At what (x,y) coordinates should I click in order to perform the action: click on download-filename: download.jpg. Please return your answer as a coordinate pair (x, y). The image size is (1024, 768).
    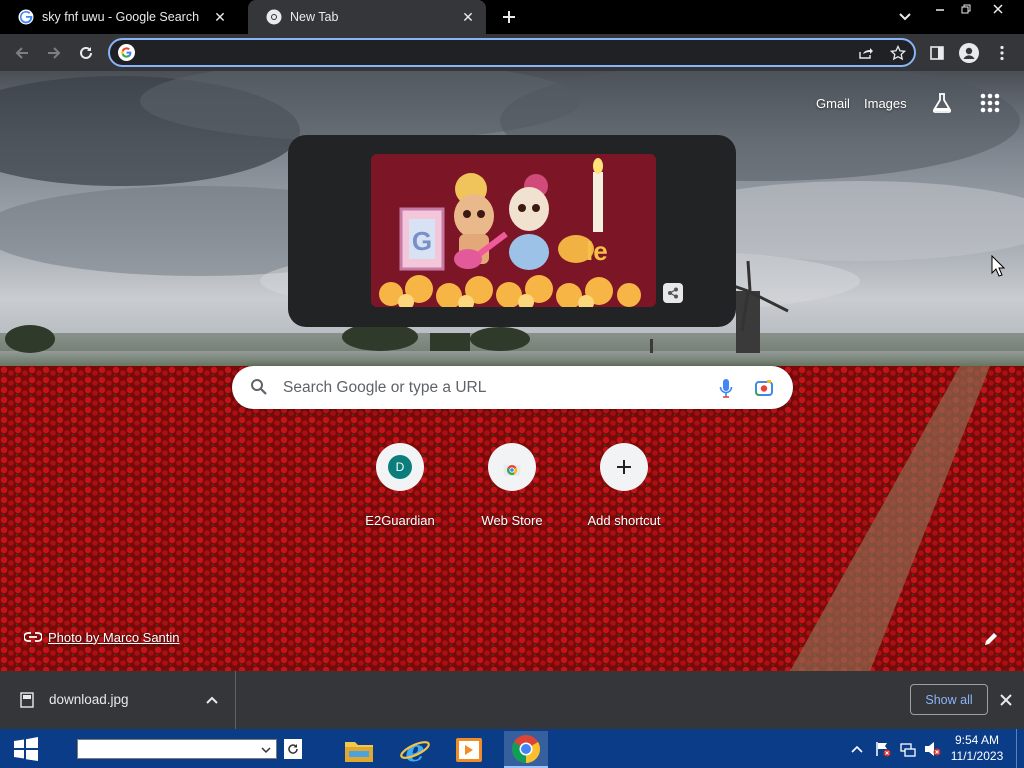
    Looking at the image, I should click on (89, 699).